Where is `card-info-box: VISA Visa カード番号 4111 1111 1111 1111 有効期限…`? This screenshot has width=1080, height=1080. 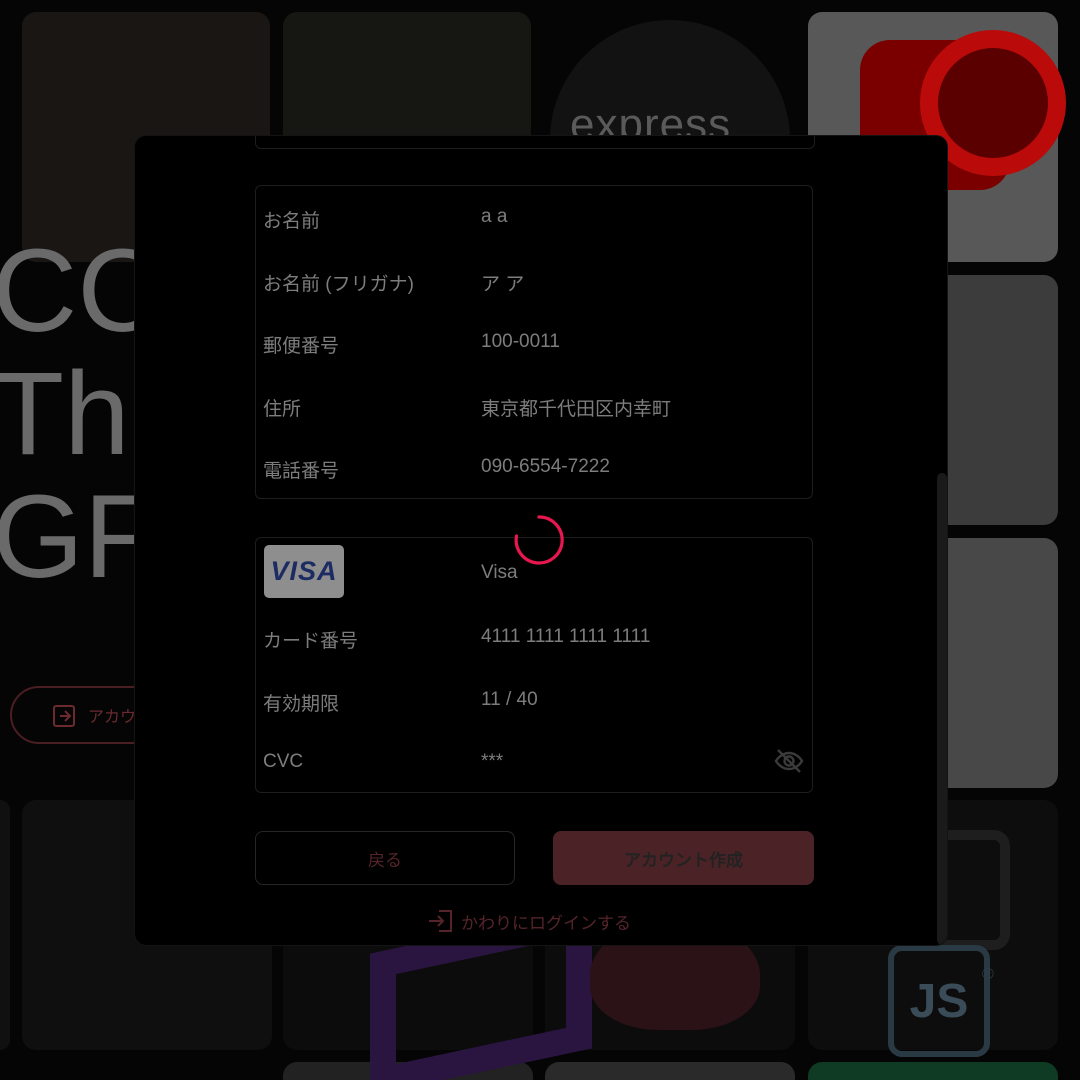 card-info-box: VISA Visa カード番号 4111 1111 1111 1111 有効期限… is located at coordinates (534, 665).